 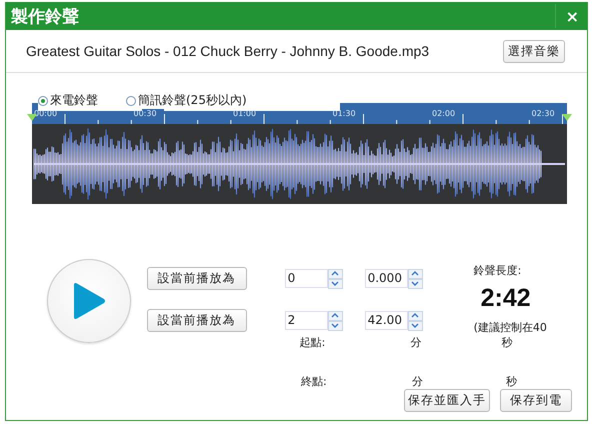 What do you see at coordinates (306, 320) in the screenshot?
I see `number-field: 2` at bounding box center [306, 320].